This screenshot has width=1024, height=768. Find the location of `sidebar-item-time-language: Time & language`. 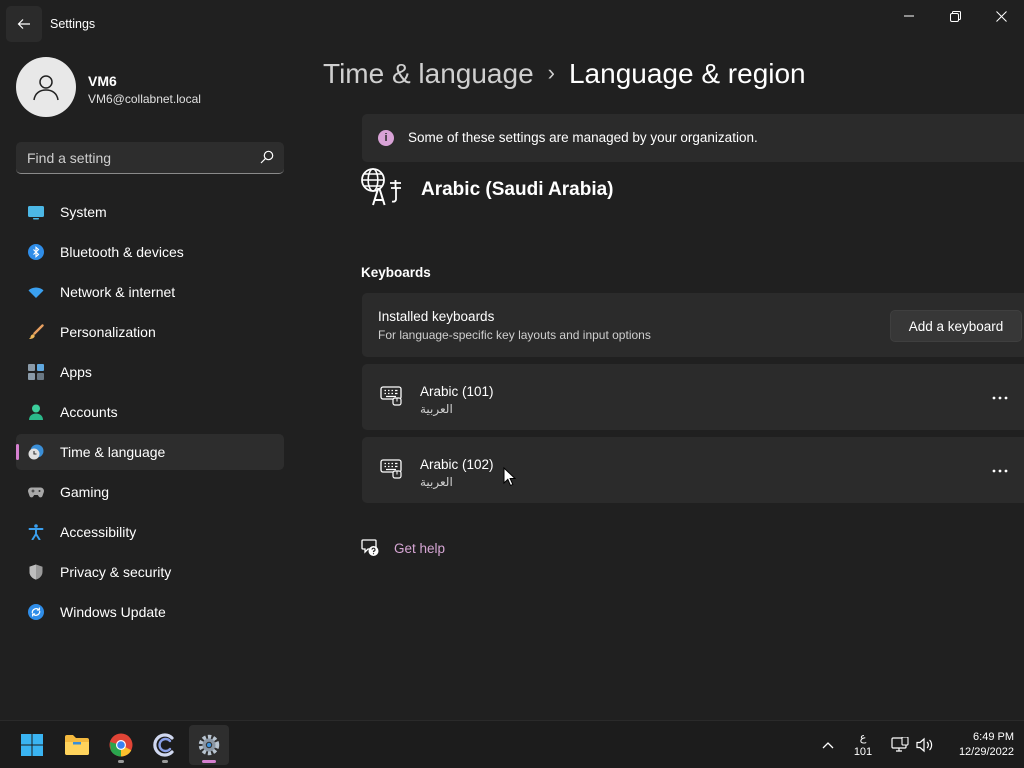

sidebar-item-time-language: Time & language is located at coordinates (150, 452).